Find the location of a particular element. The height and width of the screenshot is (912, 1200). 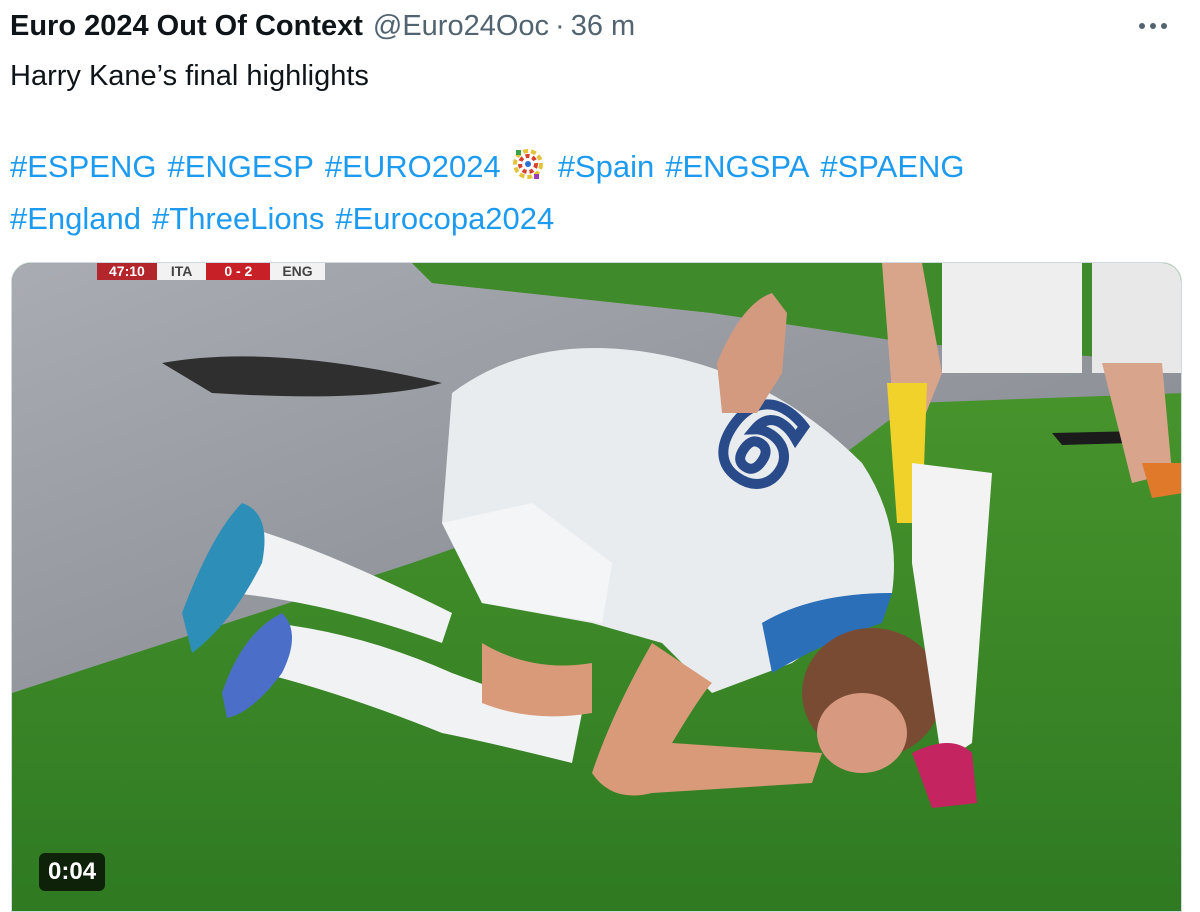

video-duration-badge: 0:04 is located at coordinates (72, 872).